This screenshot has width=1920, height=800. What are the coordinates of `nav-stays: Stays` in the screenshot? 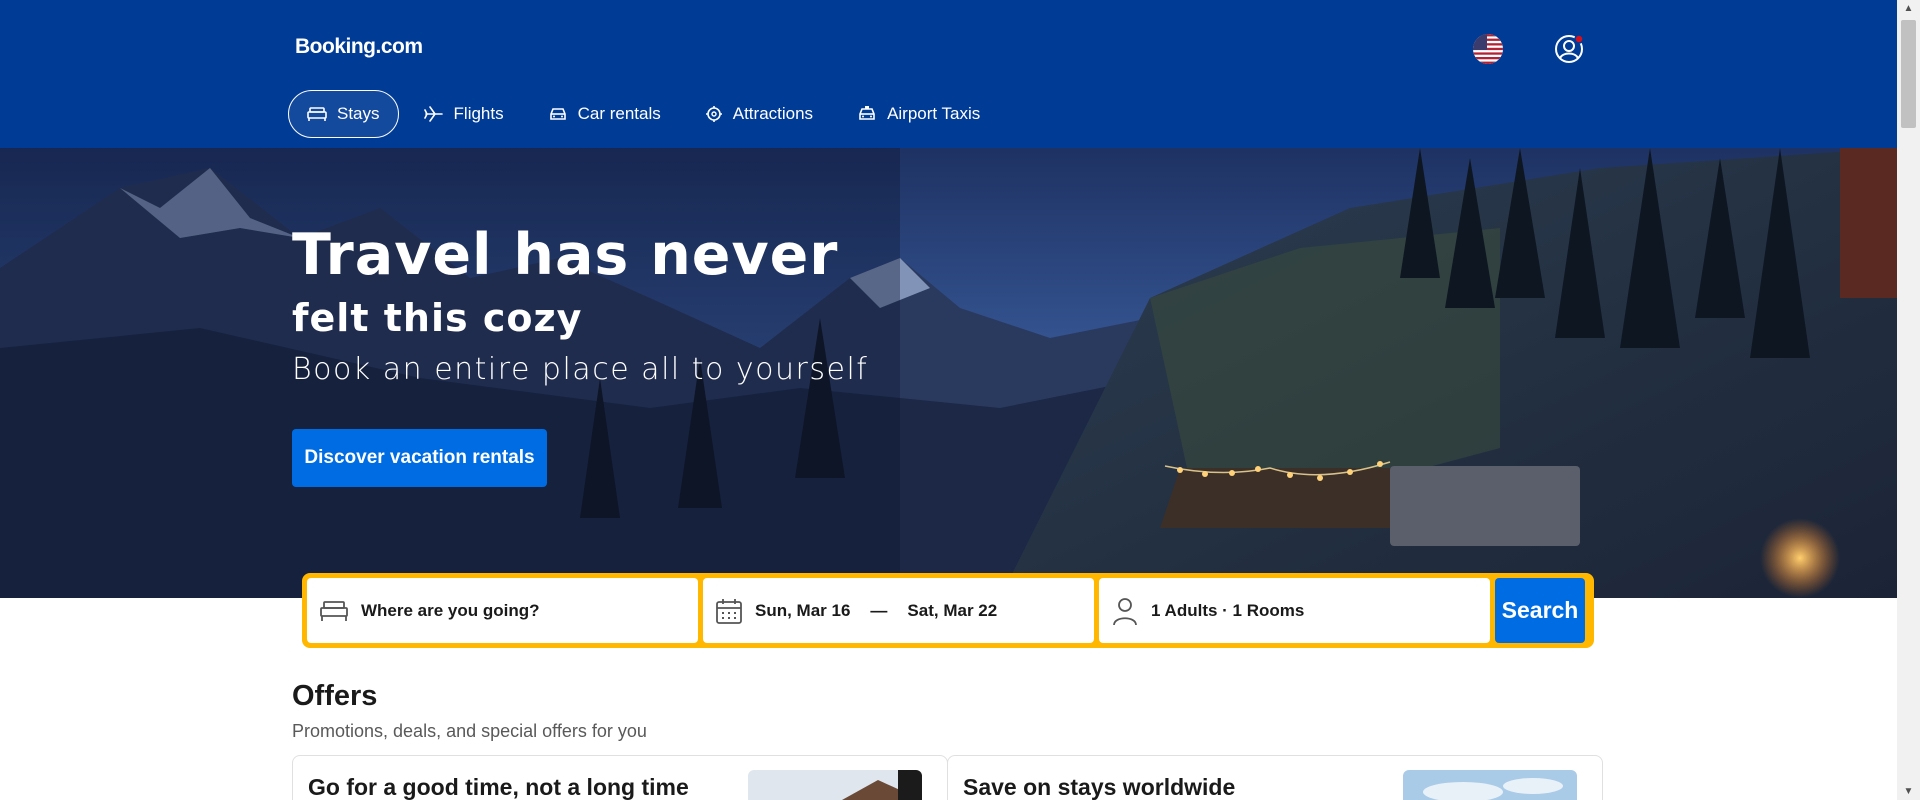 It's located at (343, 114).